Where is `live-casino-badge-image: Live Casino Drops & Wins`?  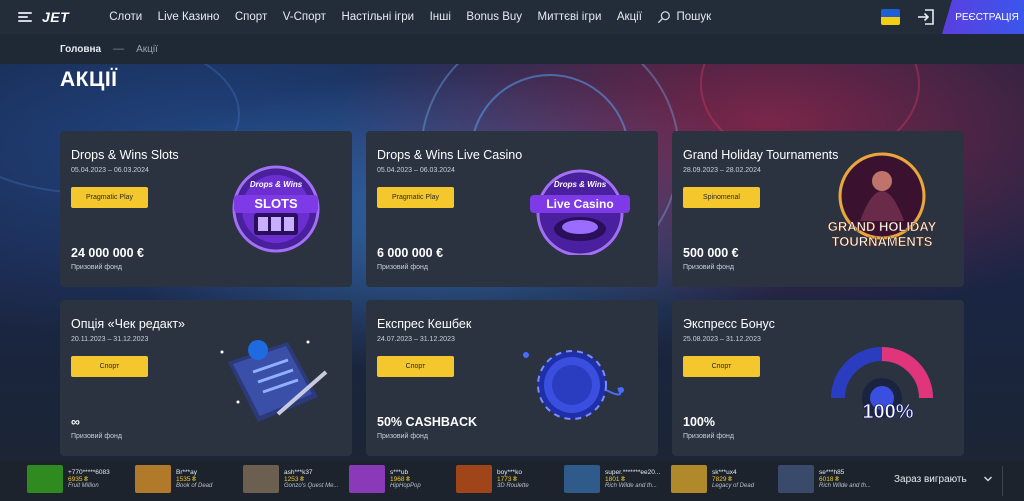 live-casino-badge-image: Live Casino Drops & Wins is located at coordinates (580, 212).